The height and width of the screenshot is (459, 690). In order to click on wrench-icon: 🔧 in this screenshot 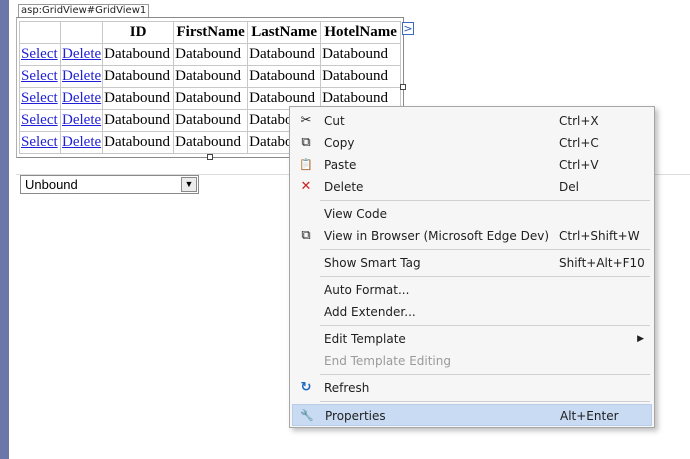, I will do `click(307, 415)`.